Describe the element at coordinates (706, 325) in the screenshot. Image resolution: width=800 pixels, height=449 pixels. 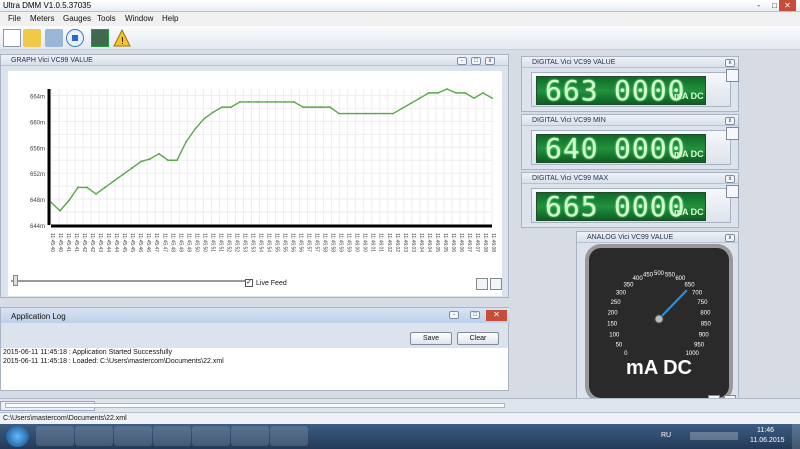
I see `gauge-tick-label: 850` at that location.